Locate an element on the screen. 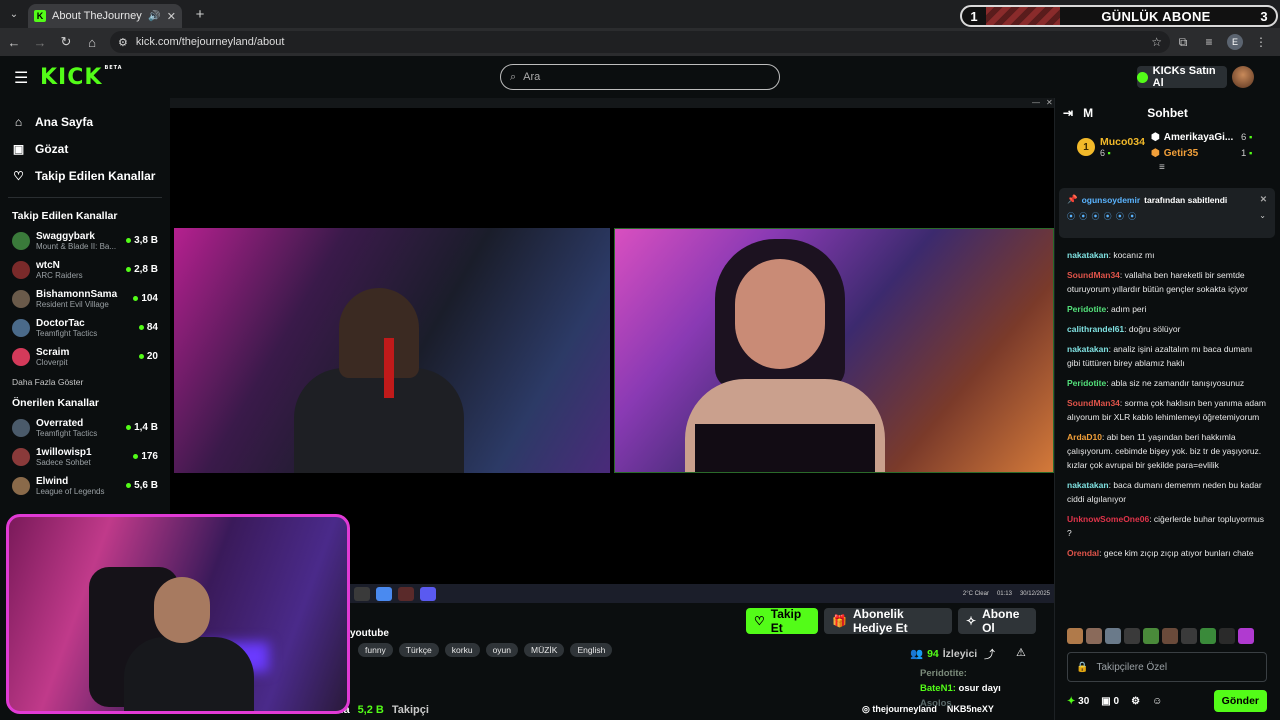 This screenshot has width=1280, height=720. channel-item: Elwind League of Legends 5,6 B is located at coordinates (85, 485).